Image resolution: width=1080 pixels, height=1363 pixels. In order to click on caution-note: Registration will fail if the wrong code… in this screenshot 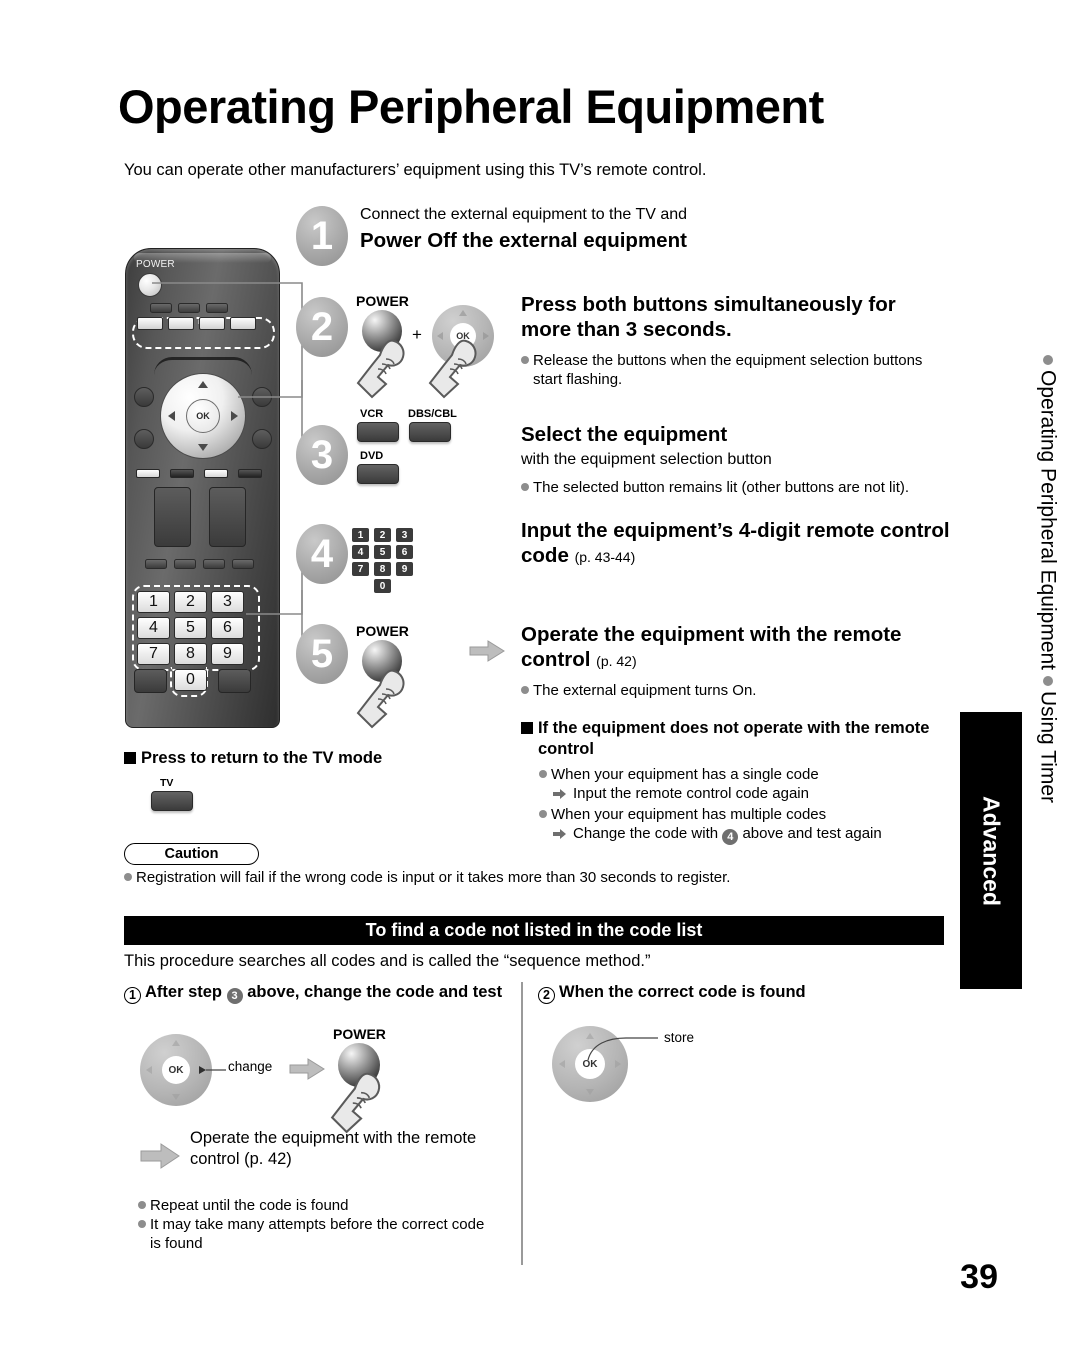, I will do `click(519, 877)`.